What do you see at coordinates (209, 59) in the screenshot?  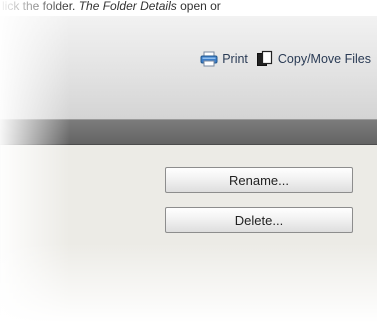 I see `printer-icon` at bounding box center [209, 59].